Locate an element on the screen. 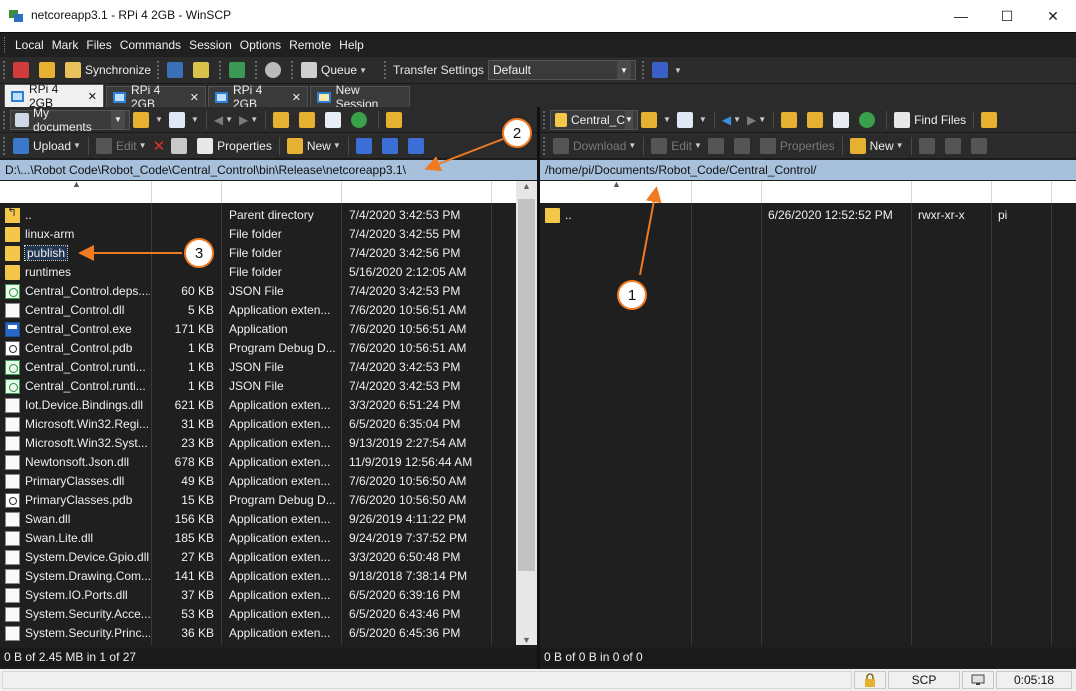  annotation-callout-1: 1 is located at coordinates (632, 295).